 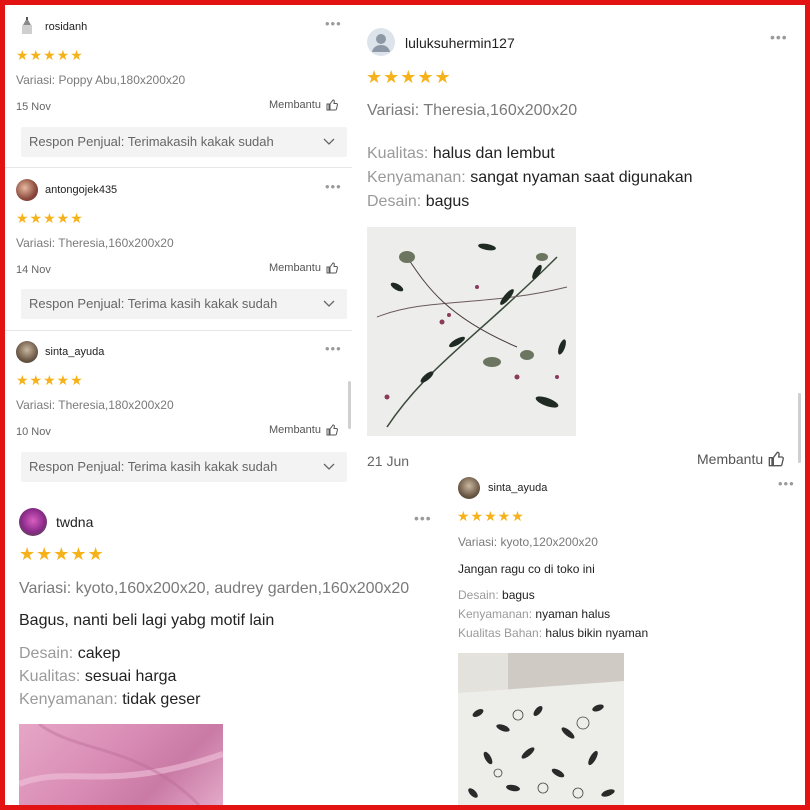 What do you see at coordinates (33, 432) in the screenshot?
I see `review-date: 10 Nov` at bounding box center [33, 432].